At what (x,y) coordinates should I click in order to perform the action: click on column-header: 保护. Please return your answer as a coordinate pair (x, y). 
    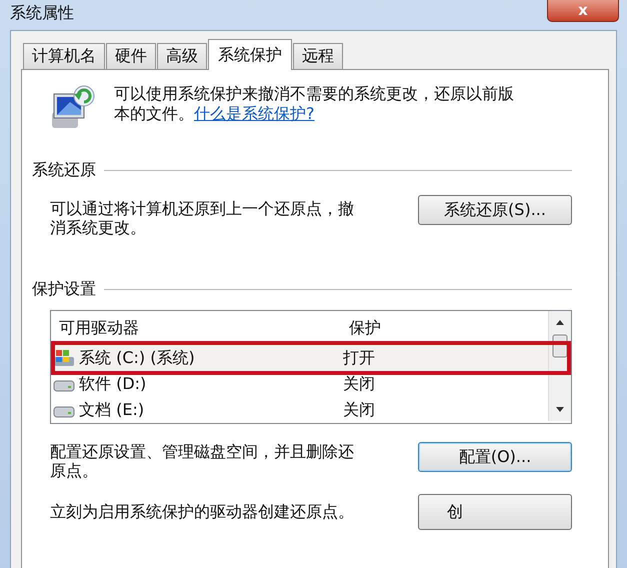
    Looking at the image, I should click on (365, 328).